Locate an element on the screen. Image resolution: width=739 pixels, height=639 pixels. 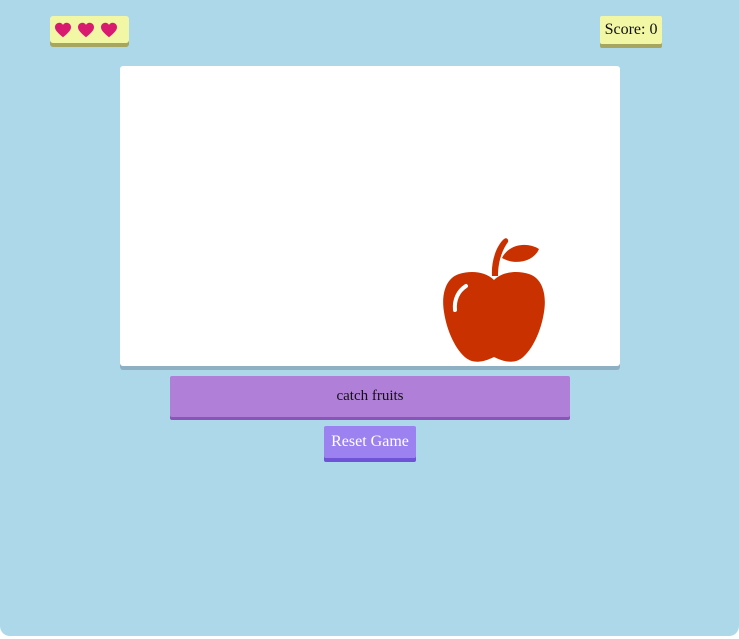
apple-icon is located at coordinates (494, 300).